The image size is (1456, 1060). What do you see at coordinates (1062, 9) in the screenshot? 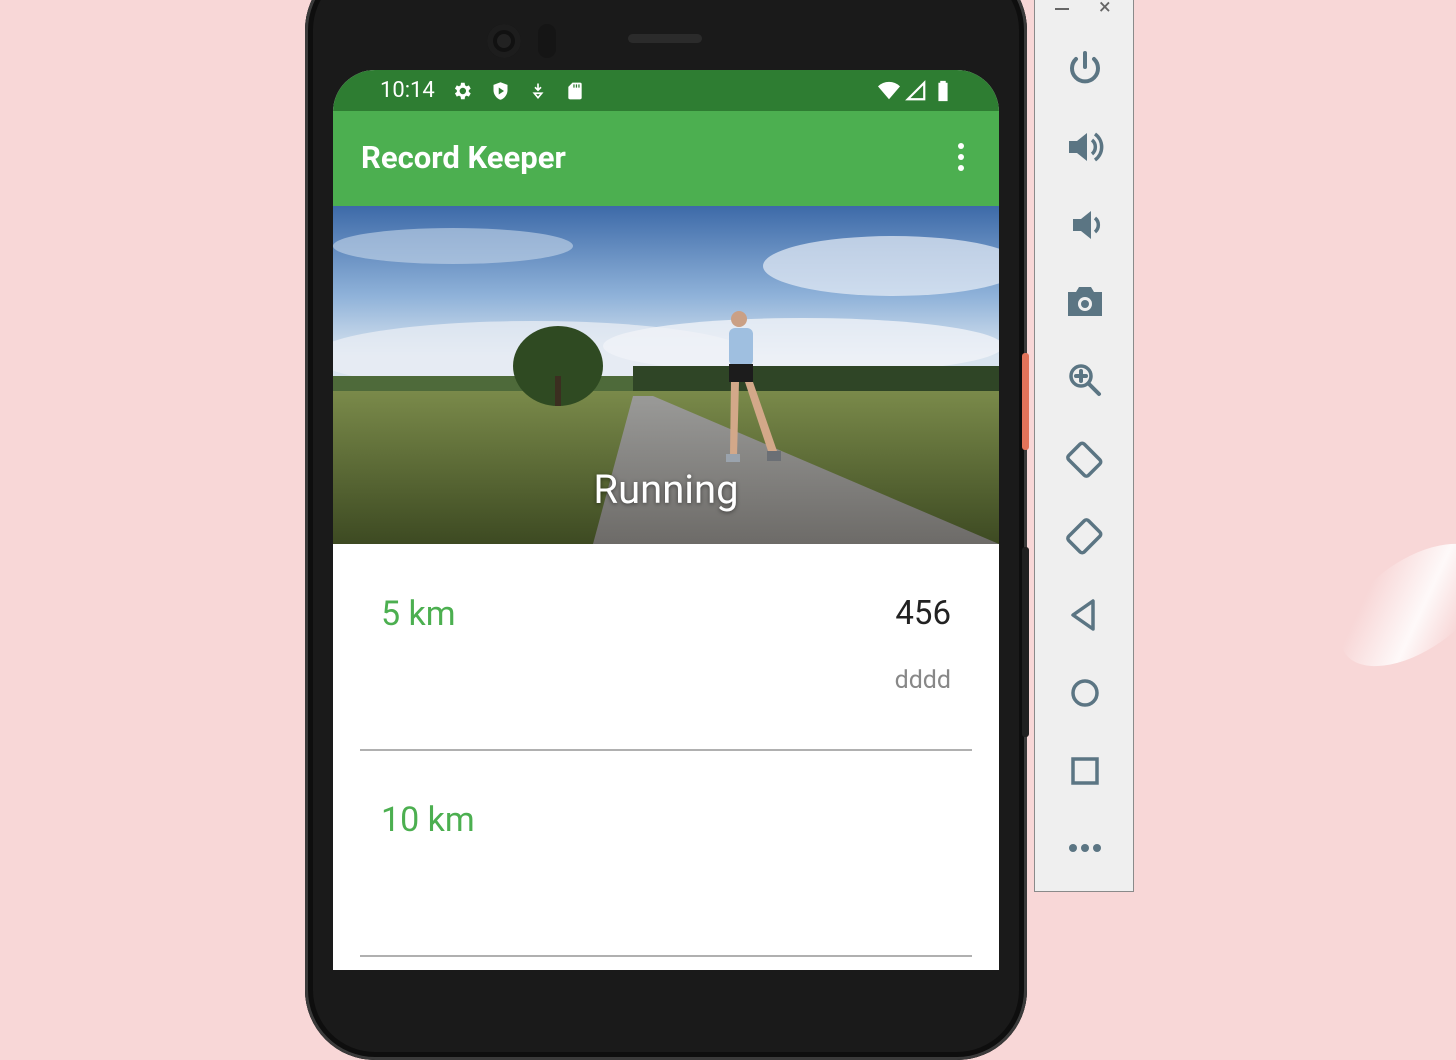
I see `minimize-icon` at bounding box center [1062, 9].